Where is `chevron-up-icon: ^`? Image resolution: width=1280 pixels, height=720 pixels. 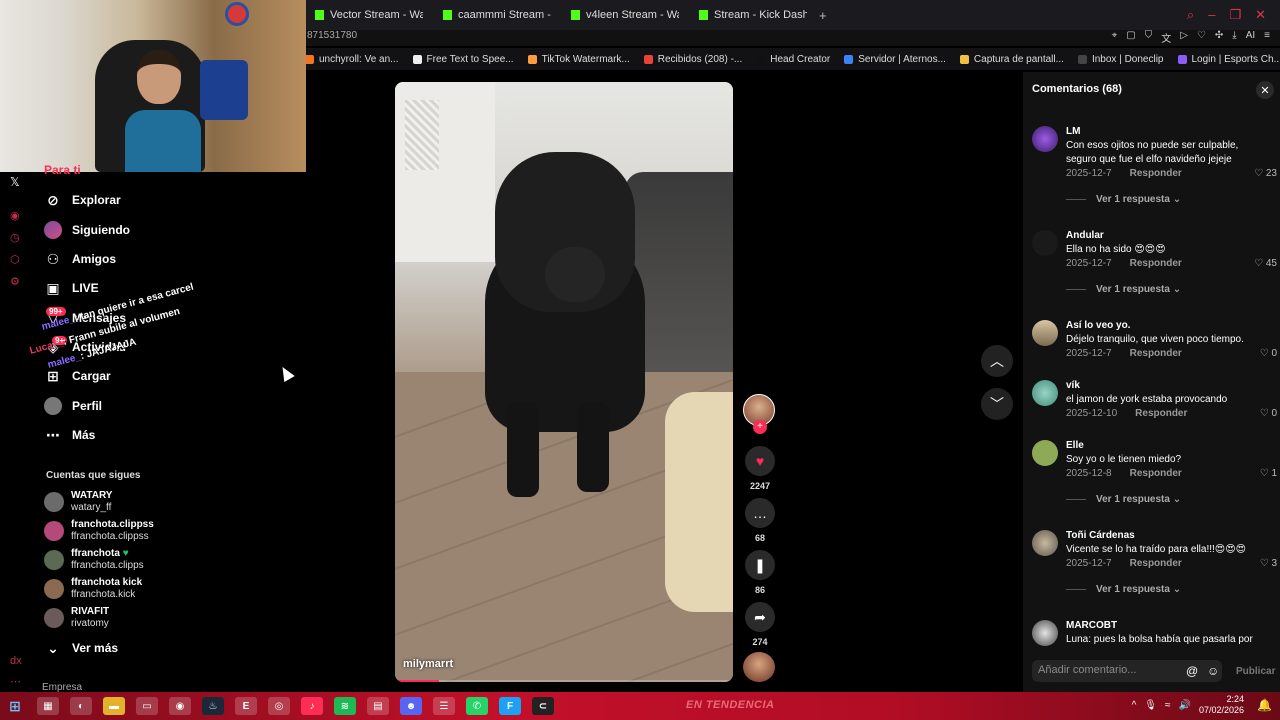 chevron-up-icon: ^ is located at coordinates (1134, 705).